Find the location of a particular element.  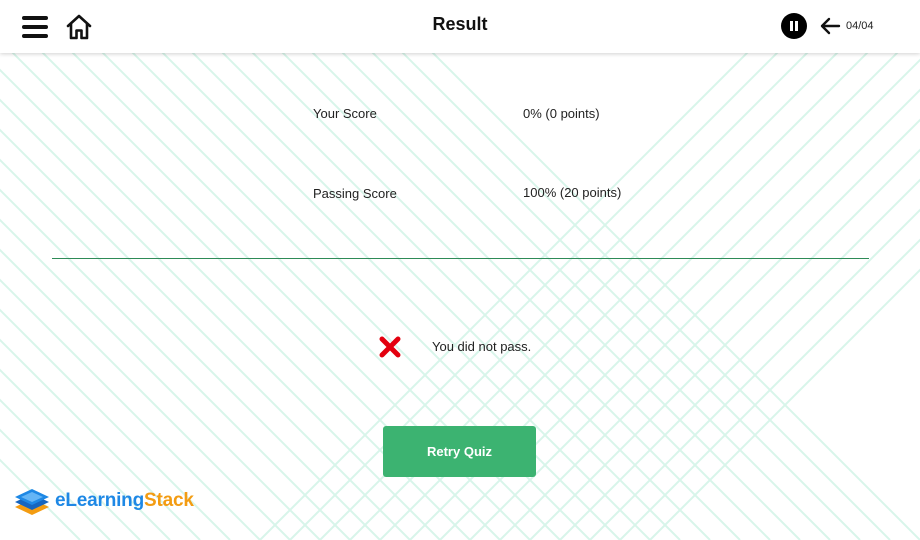

page-counter: 04/04 is located at coordinates (860, 26).